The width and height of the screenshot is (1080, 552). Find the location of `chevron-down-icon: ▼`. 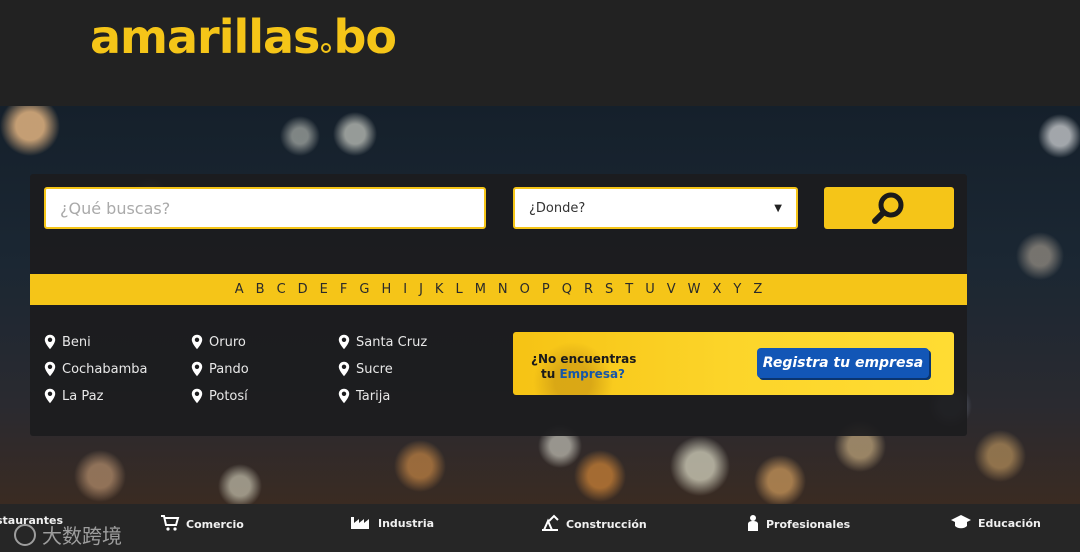

chevron-down-icon: ▼ is located at coordinates (778, 208).